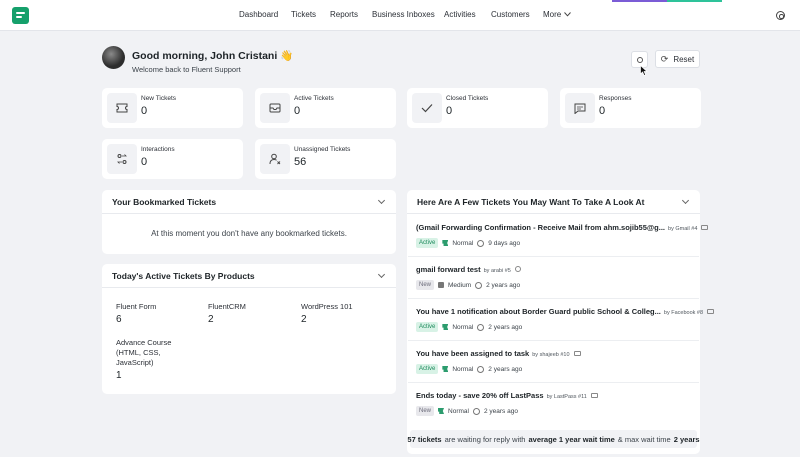 The width and height of the screenshot is (800, 457). Describe the element at coordinates (275, 108) in the screenshot. I see `inbox-icon` at that location.